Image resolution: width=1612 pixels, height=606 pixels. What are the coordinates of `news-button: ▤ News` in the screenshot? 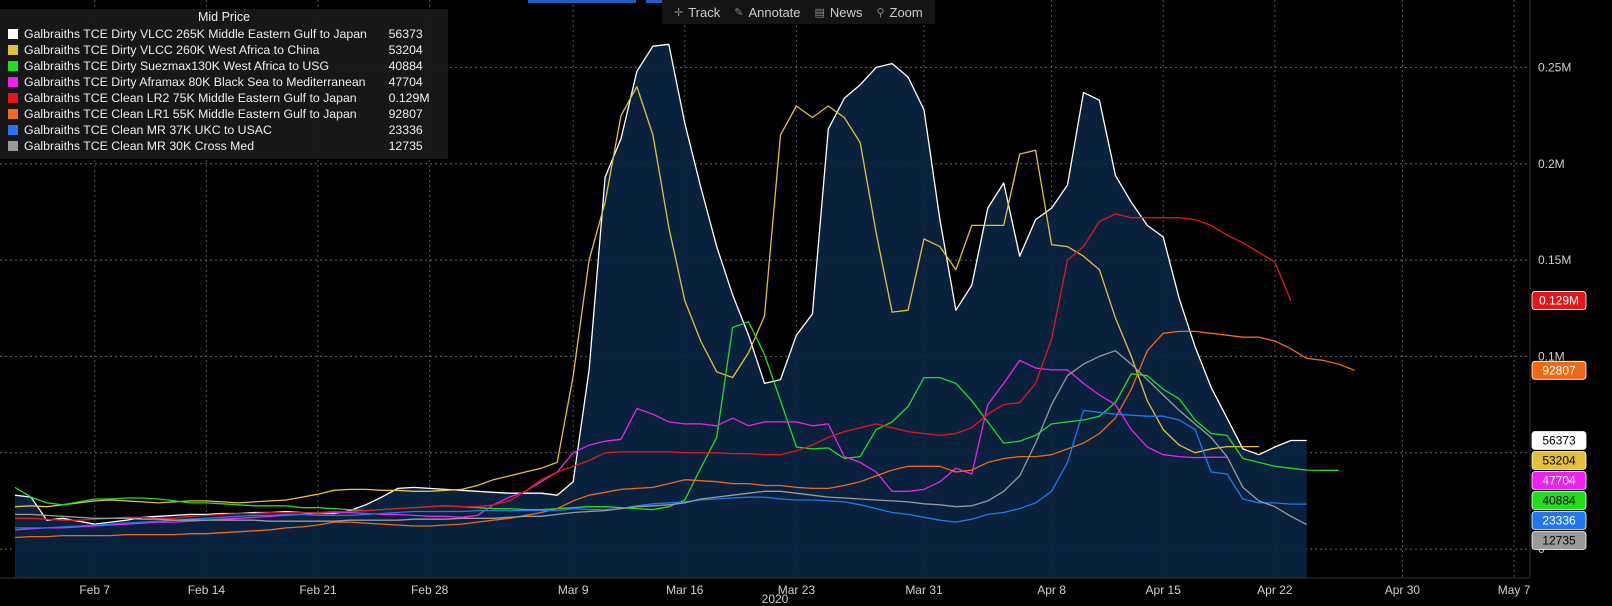 It's located at (839, 12).